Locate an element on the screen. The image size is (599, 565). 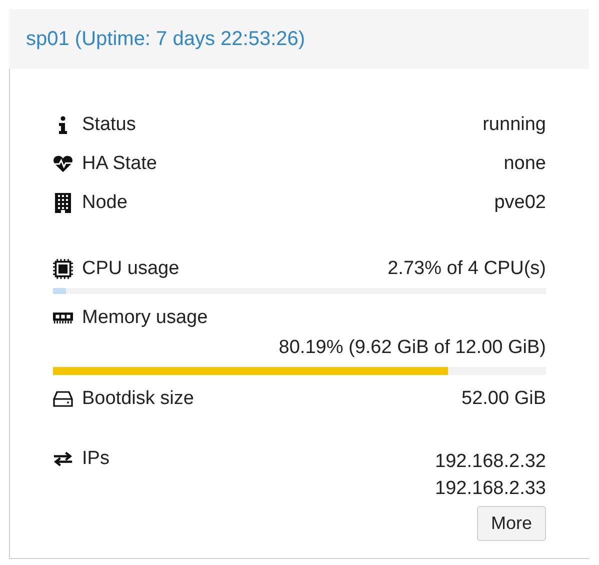
row-label: IPs is located at coordinates (96, 459).